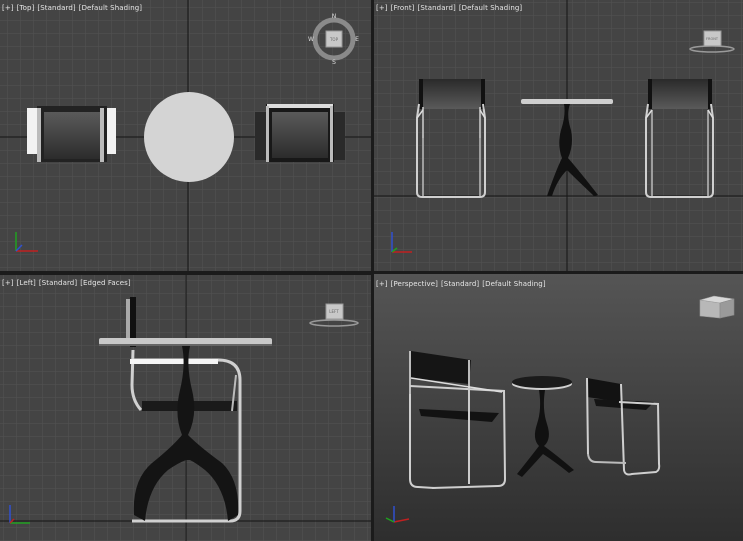 Image resolution: width=743 pixels, height=541 pixels. Describe the element at coordinates (334, 39) in the screenshot. I see `viewcube-face-top: TOP` at that location.